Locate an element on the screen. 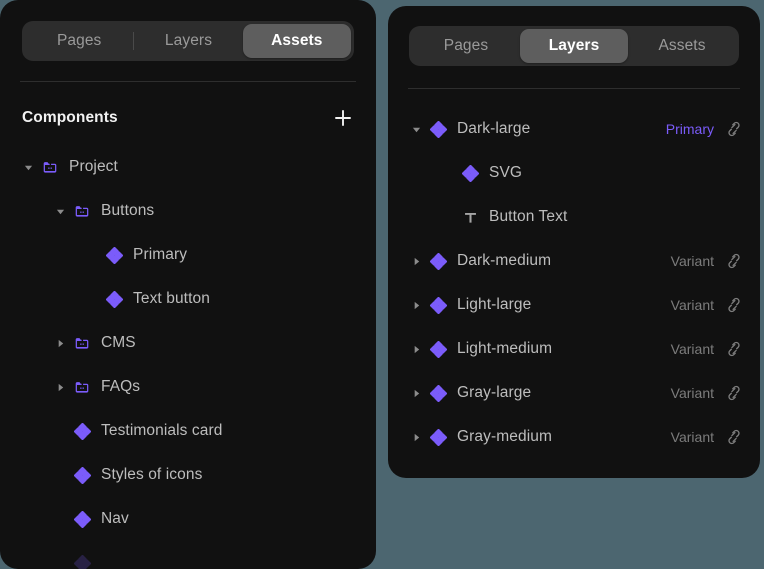  tree-row: Testimonials card is located at coordinates (188, 431).